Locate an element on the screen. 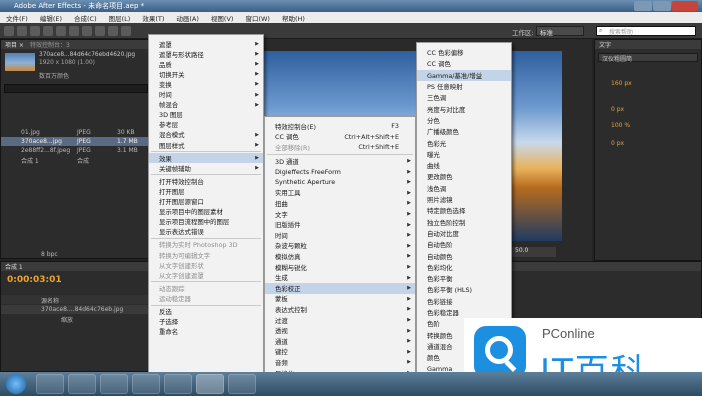 This screenshot has height=396, width=702. project-tab: 项目 × is located at coordinates (14, 44).